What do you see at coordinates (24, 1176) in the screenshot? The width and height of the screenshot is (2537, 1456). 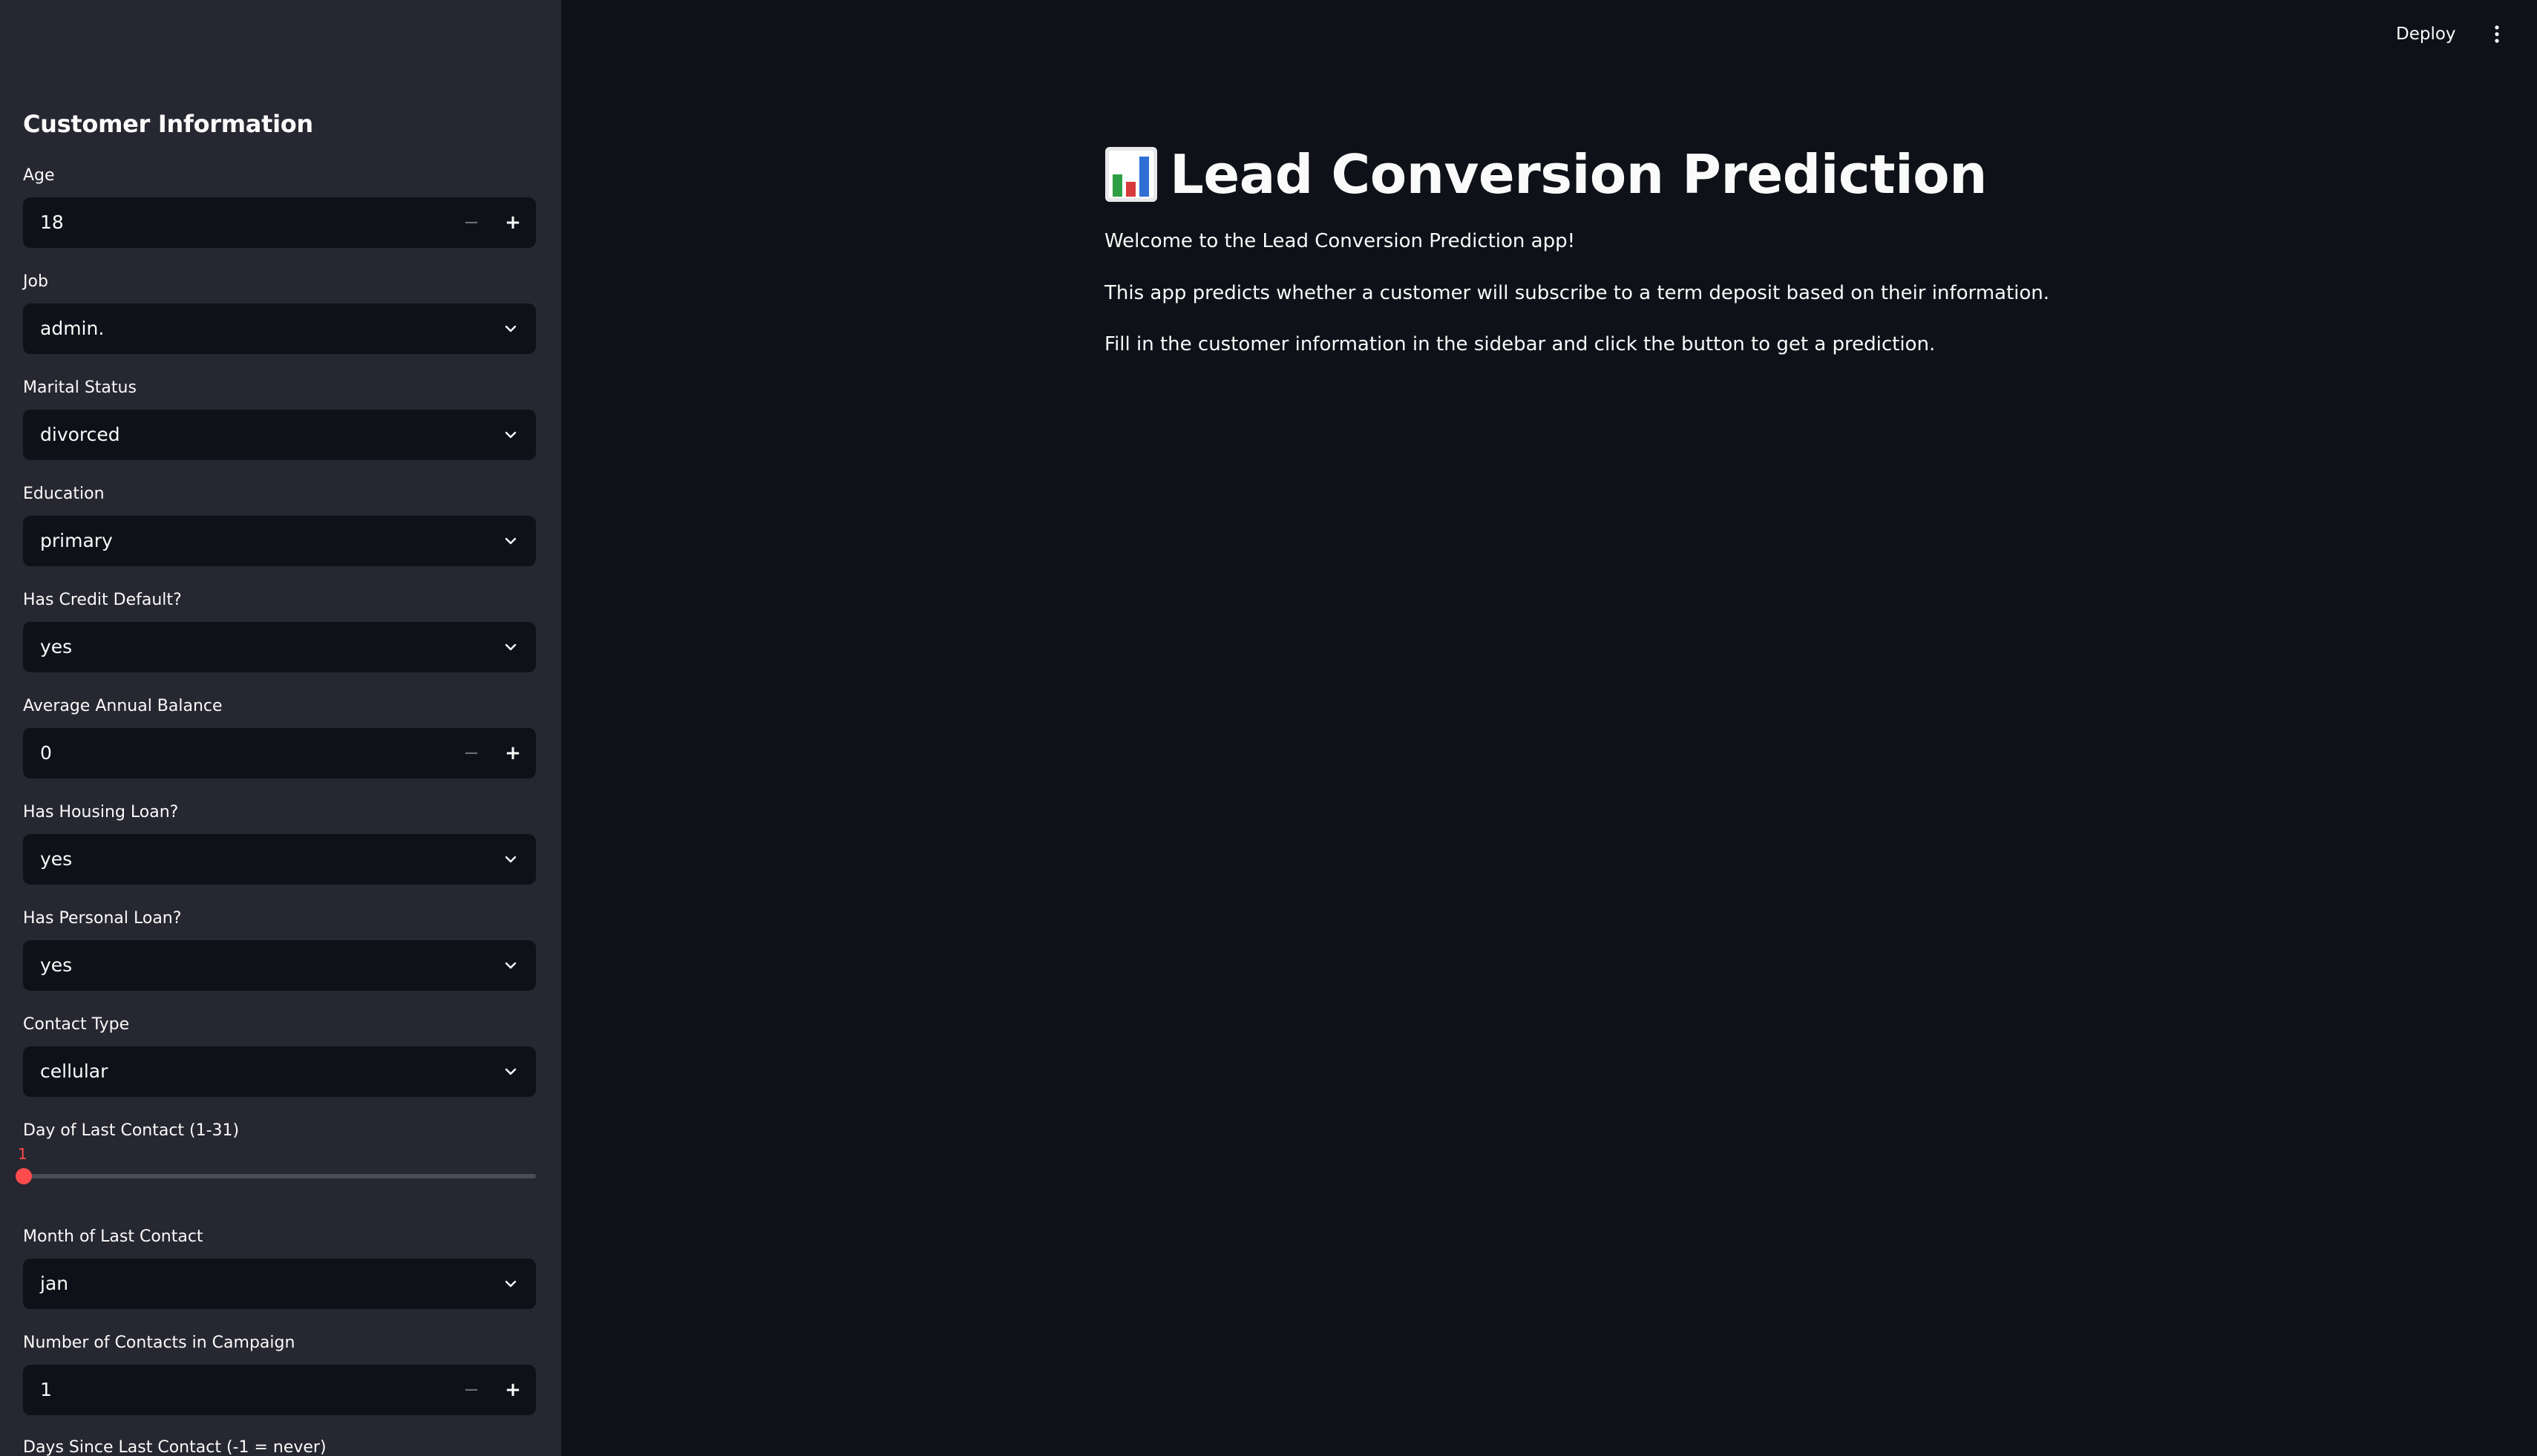 I see `day-slider-thumb` at bounding box center [24, 1176].